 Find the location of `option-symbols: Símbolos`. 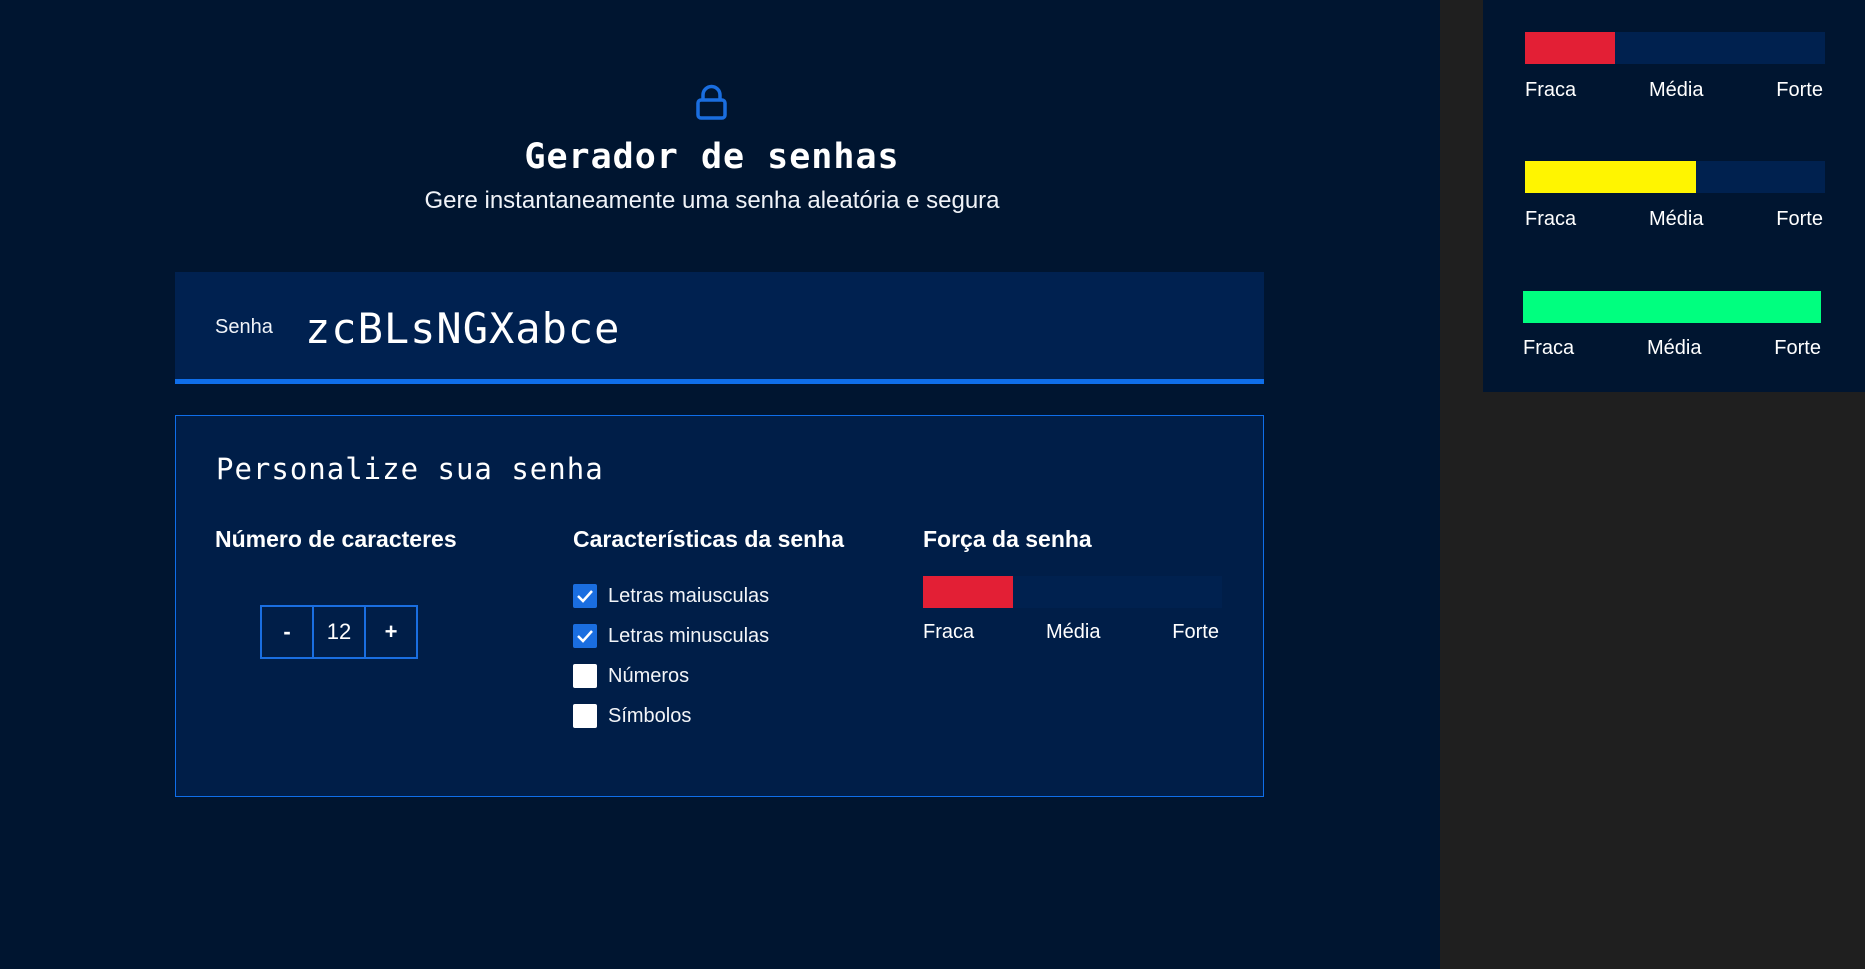

option-symbols: Símbolos is located at coordinates (671, 716).